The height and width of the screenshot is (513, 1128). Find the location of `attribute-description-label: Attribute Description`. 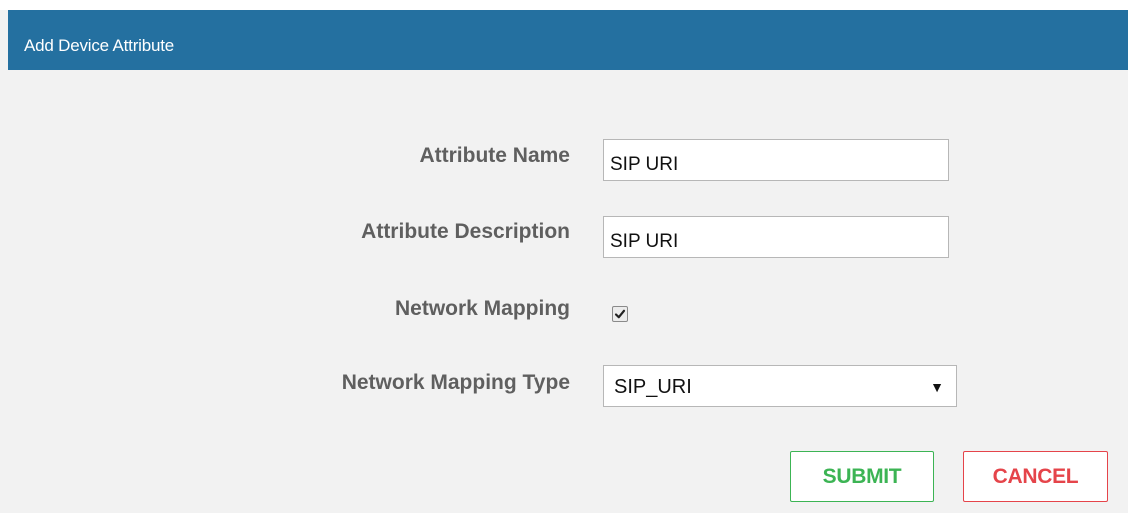

attribute-description-label: Attribute Description is located at coordinates (465, 231).